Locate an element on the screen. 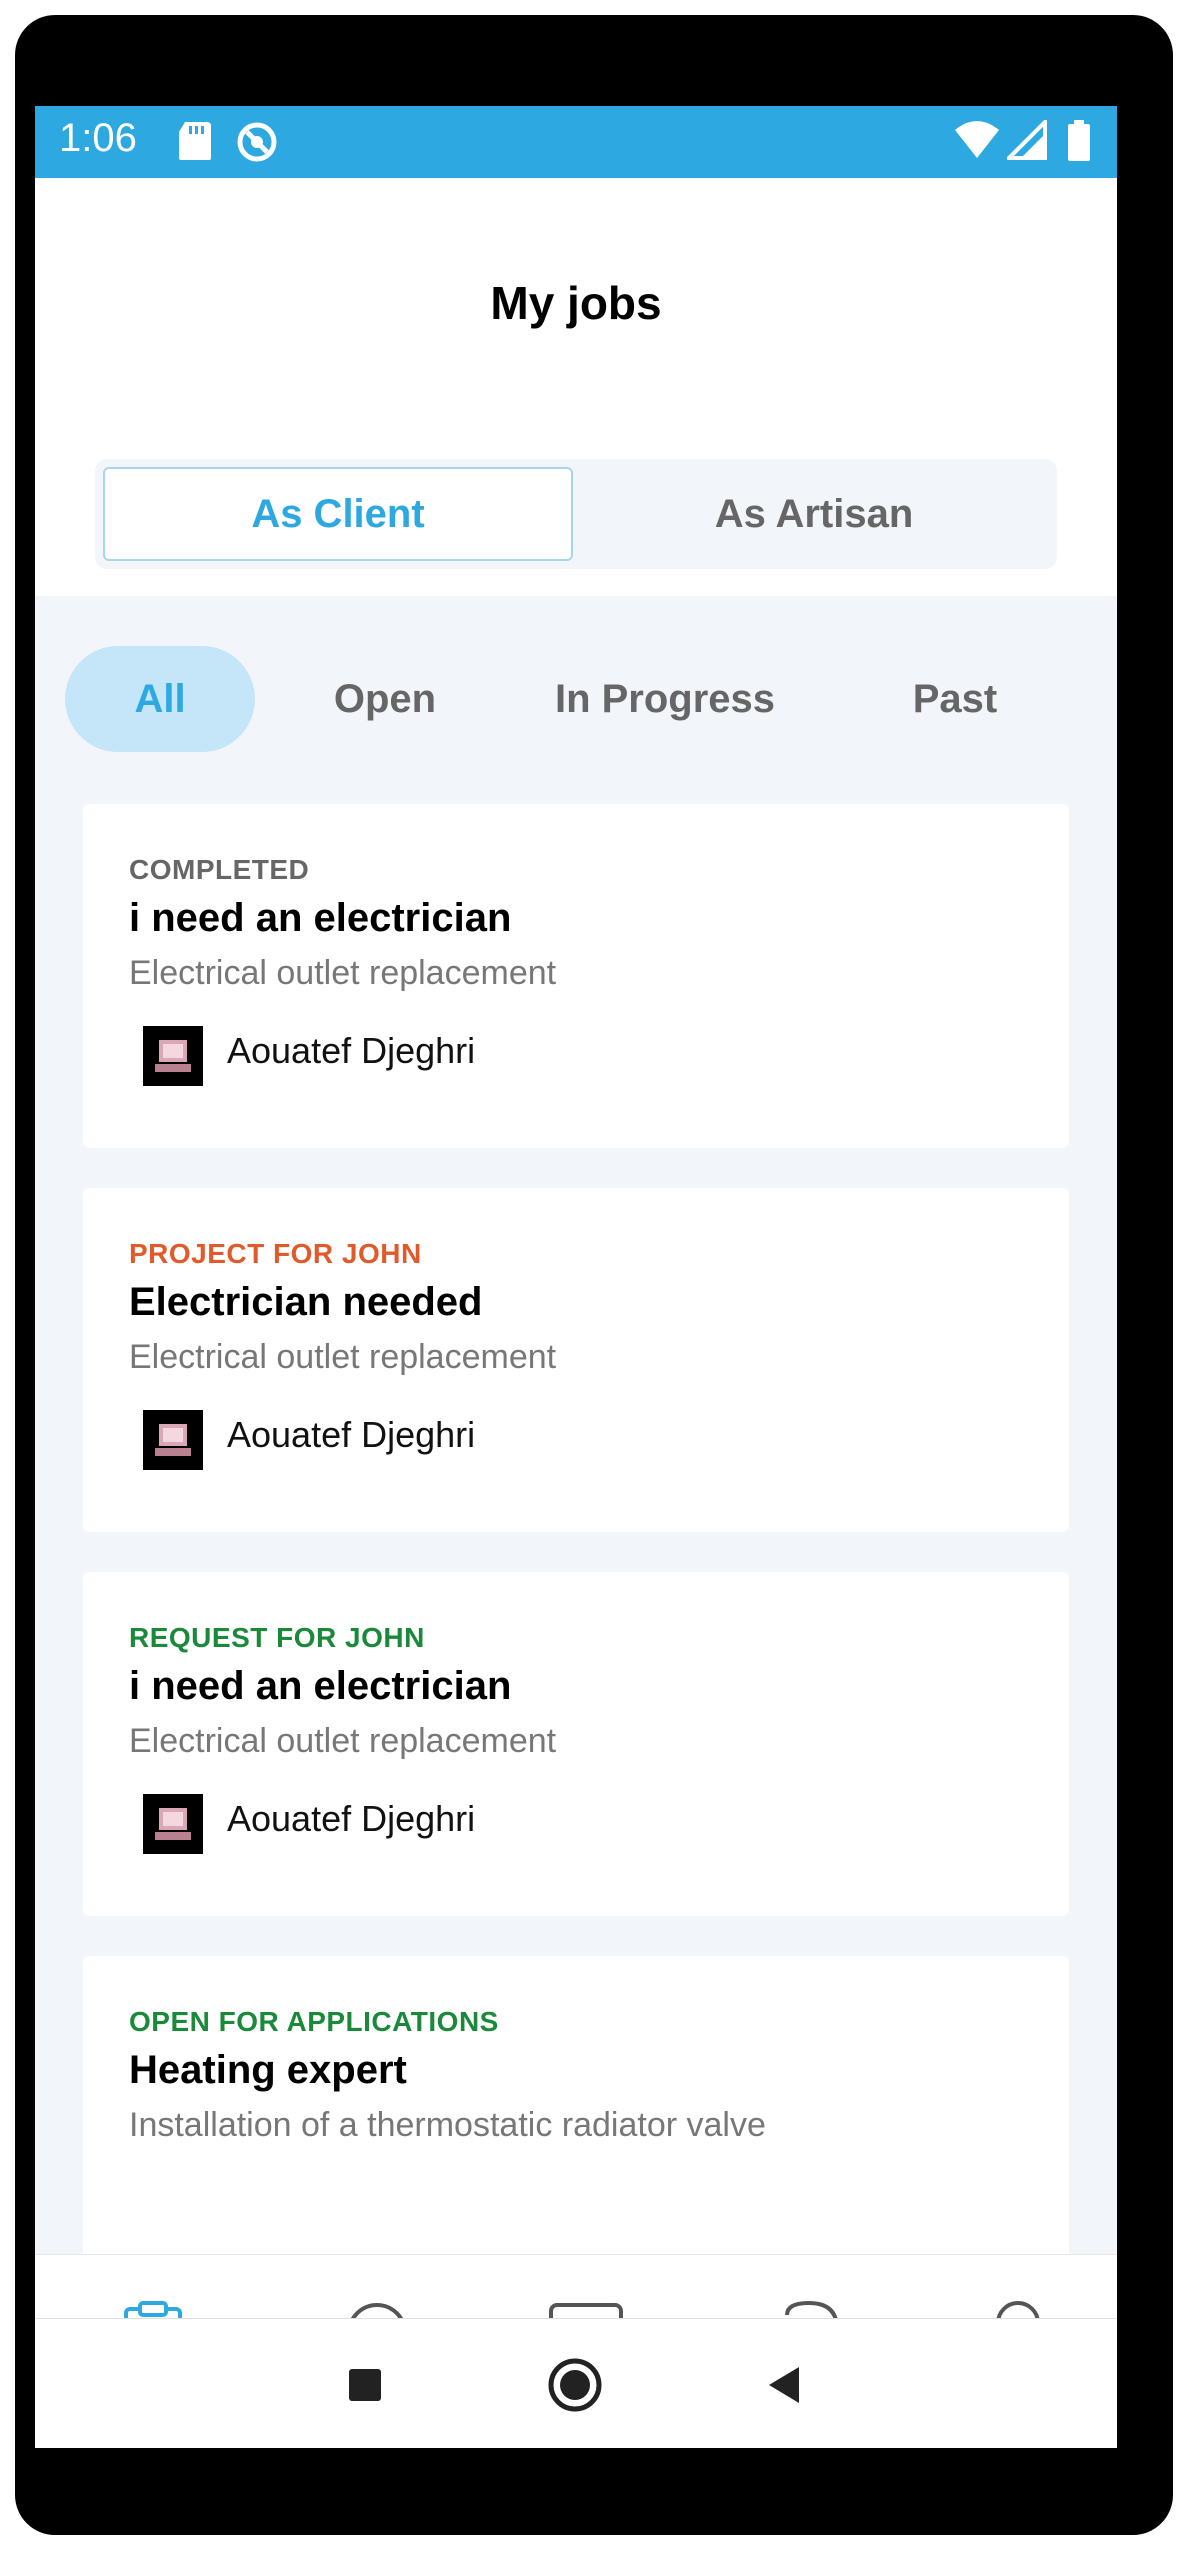 The width and height of the screenshot is (1188, 2552). status-bar: 1:06 is located at coordinates (576, 142).